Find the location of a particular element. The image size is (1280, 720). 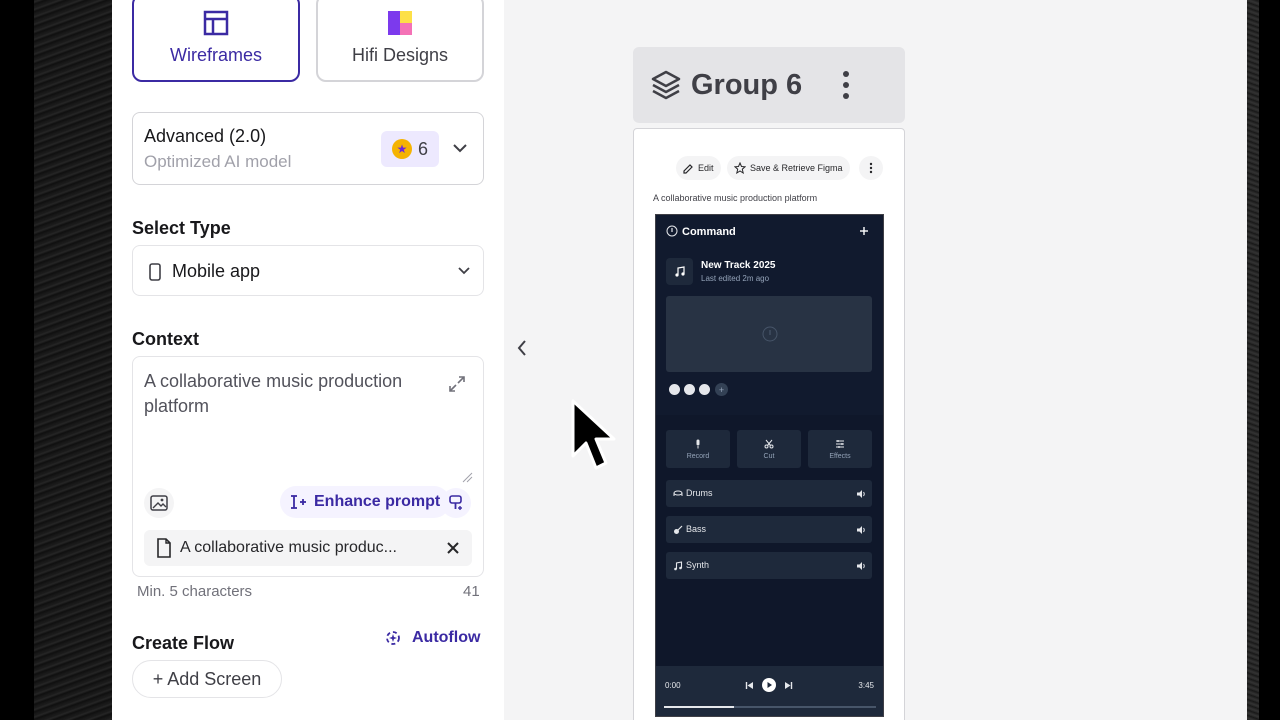

track-name: New Track 2025 is located at coordinates (738, 265).